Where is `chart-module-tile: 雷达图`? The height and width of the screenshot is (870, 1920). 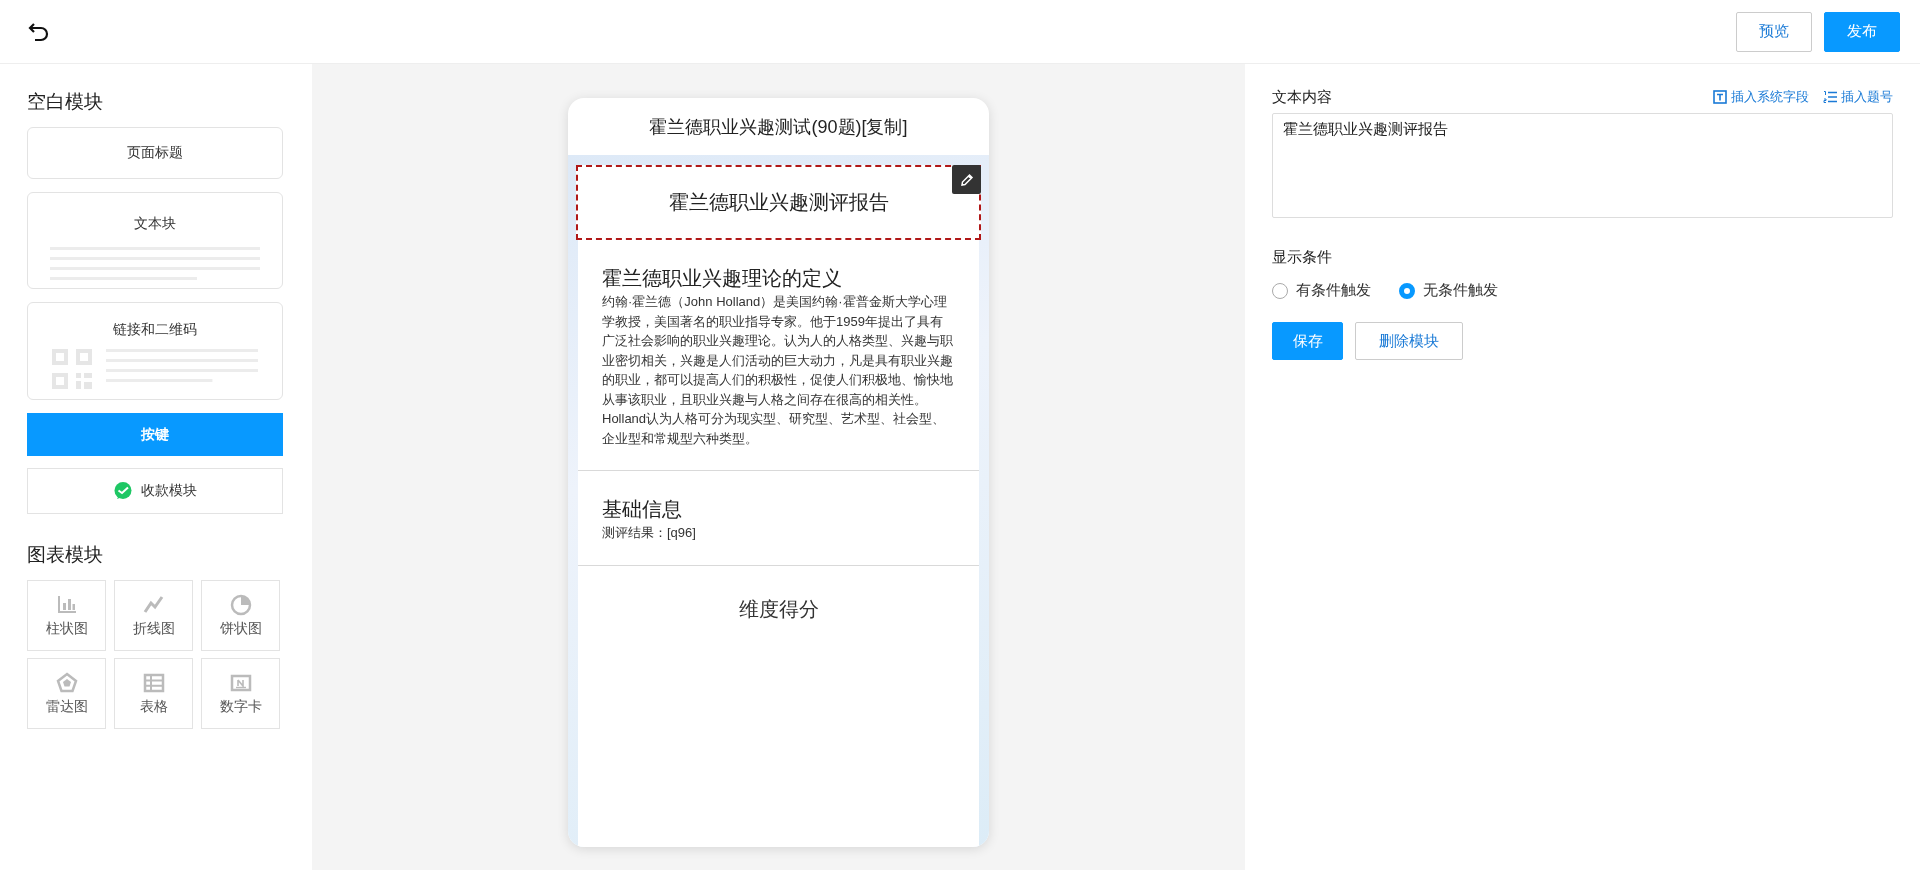
chart-module-tile: 雷达图 is located at coordinates (66, 693).